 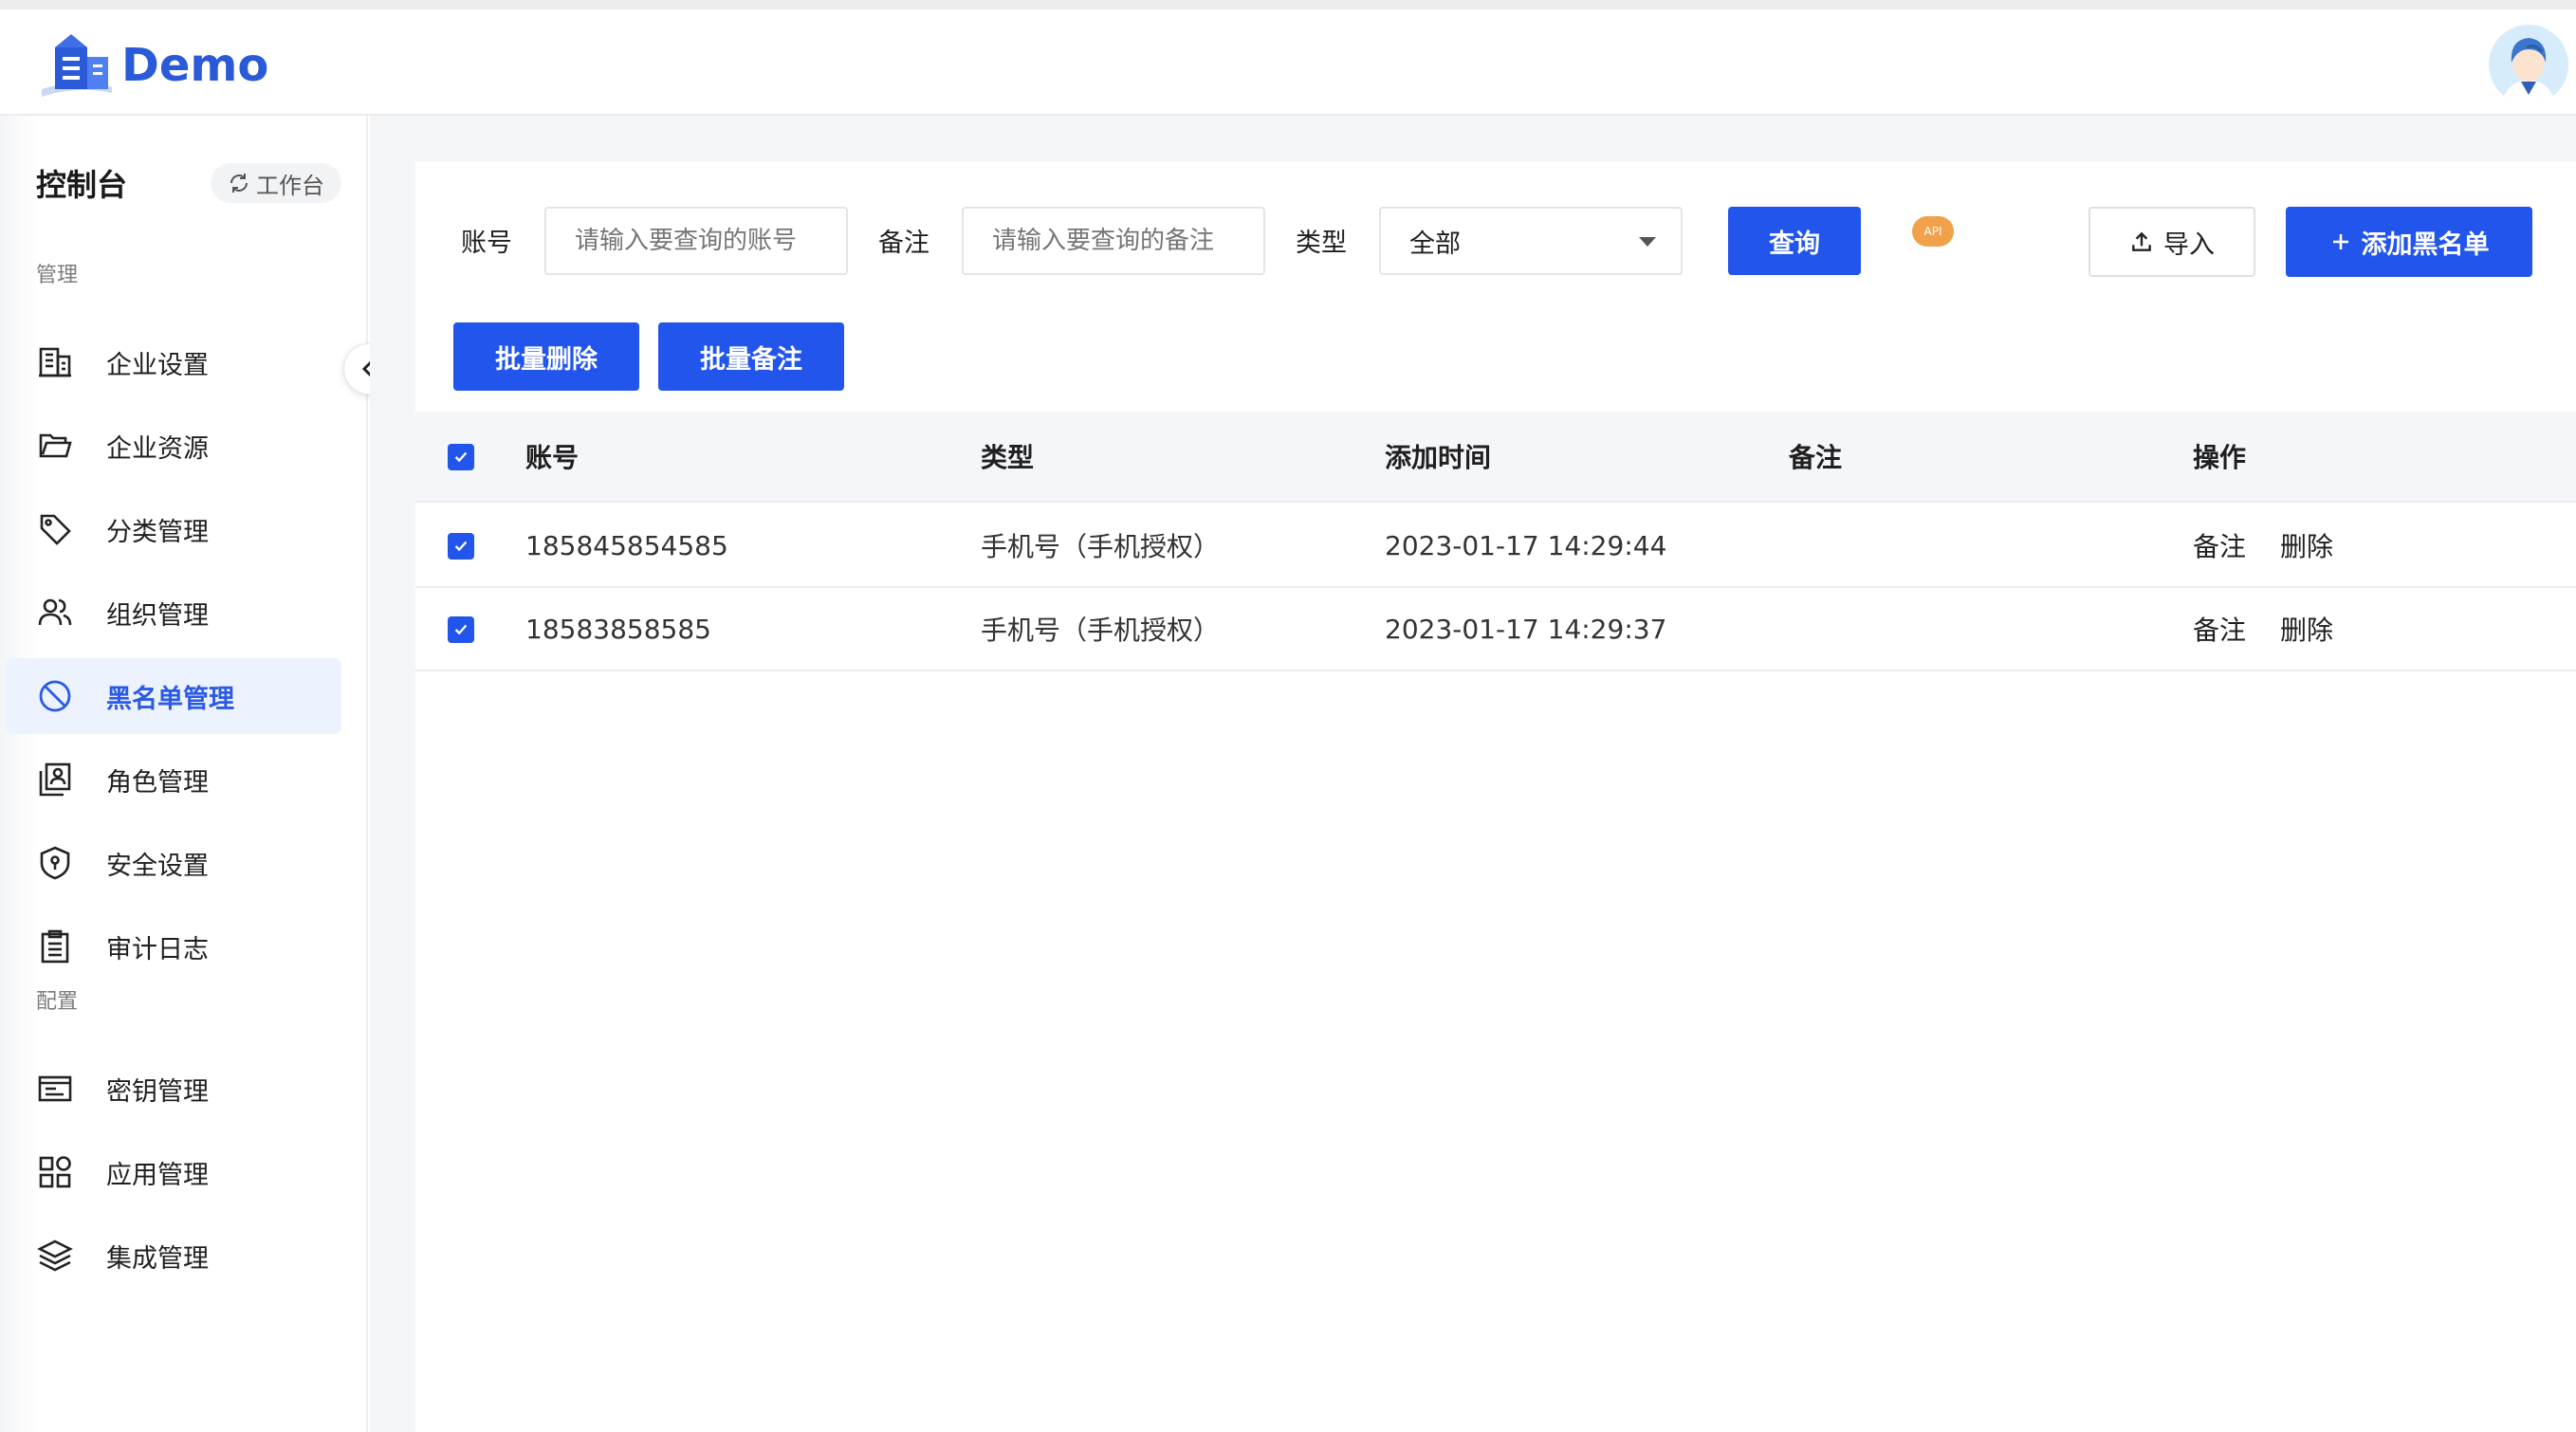 I want to click on sidebar-item-keys: 密钥管理, so click(x=173, y=1089).